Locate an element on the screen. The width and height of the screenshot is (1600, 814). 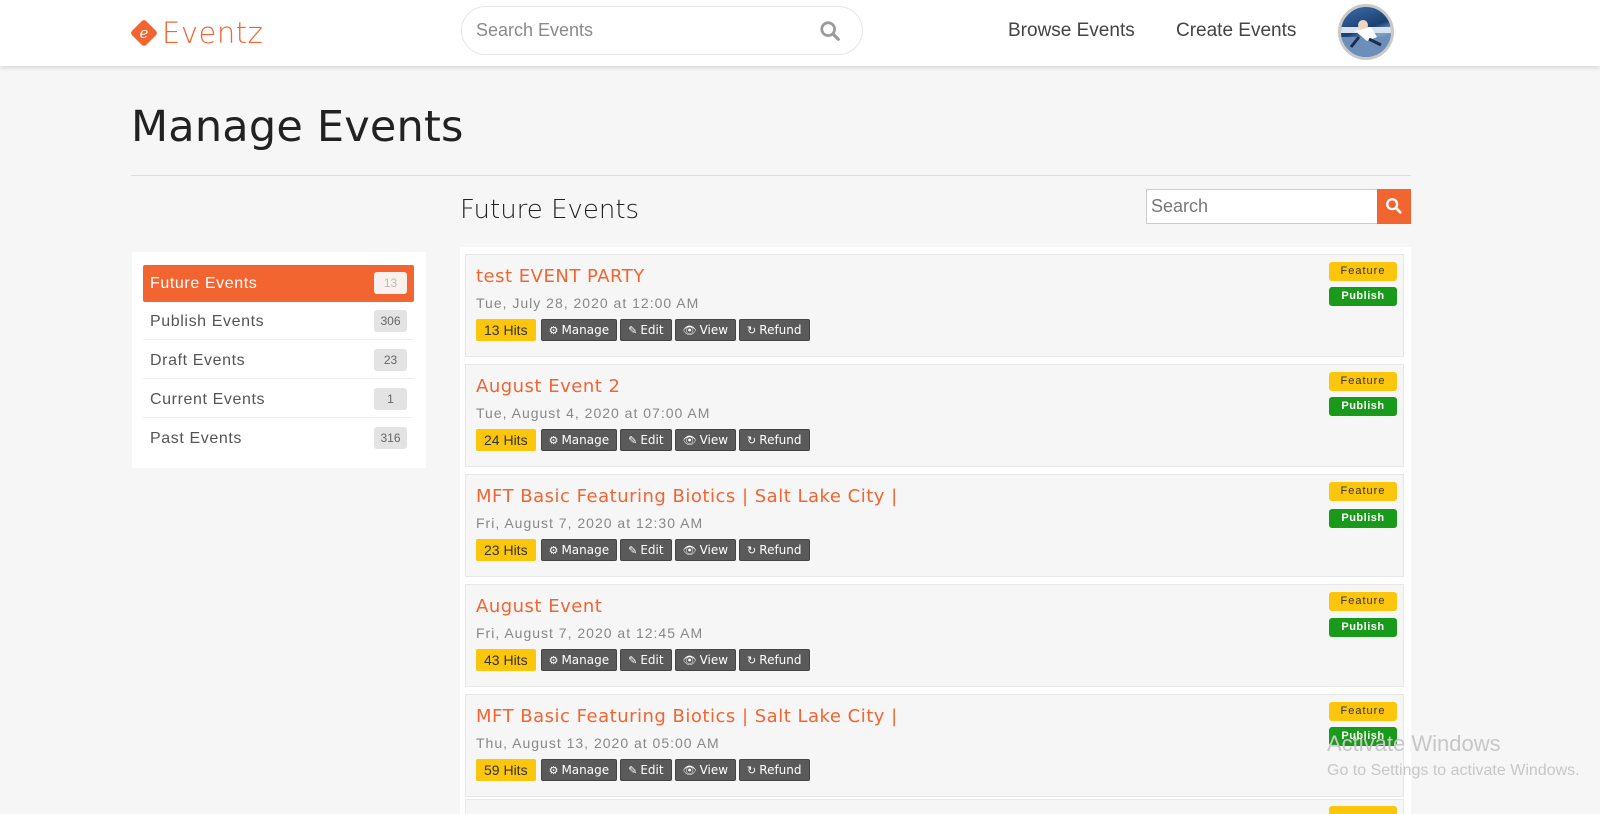
event-actions: 23 Hits ⚙ Manage ✎ Edit 👁 View ↻ Refund is located at coordinates (643, 550).